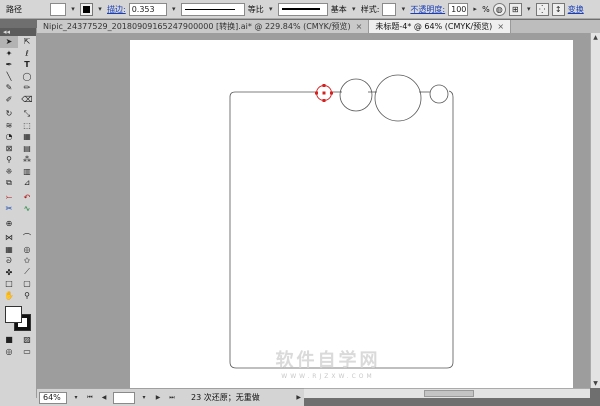 This screenshot has width=600, height=406. Describe the element at coordinates (515, 9) in the screenshot. I see `align-icon: ⊞` at that location.